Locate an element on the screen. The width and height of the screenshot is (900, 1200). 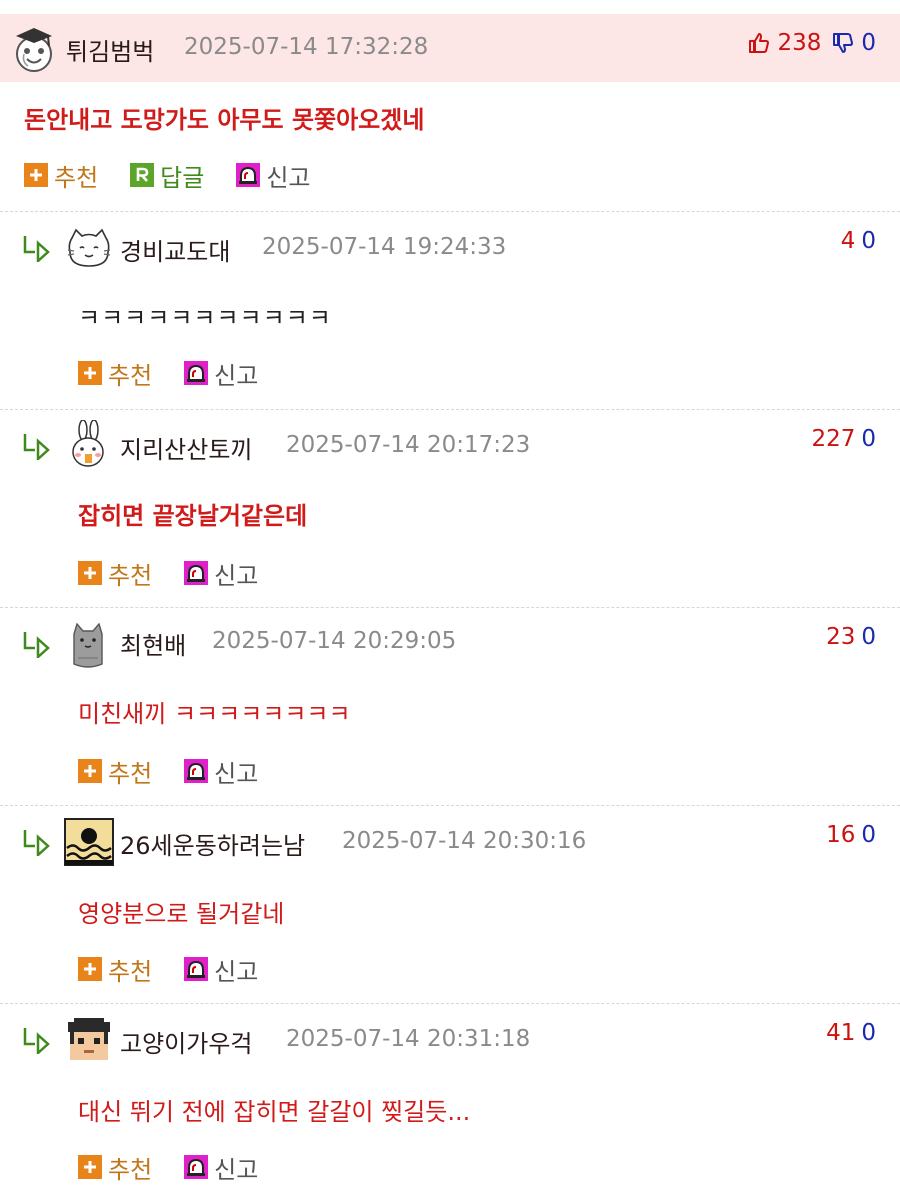
author-nickname: 최현배 is located at coordinates (153, 643).